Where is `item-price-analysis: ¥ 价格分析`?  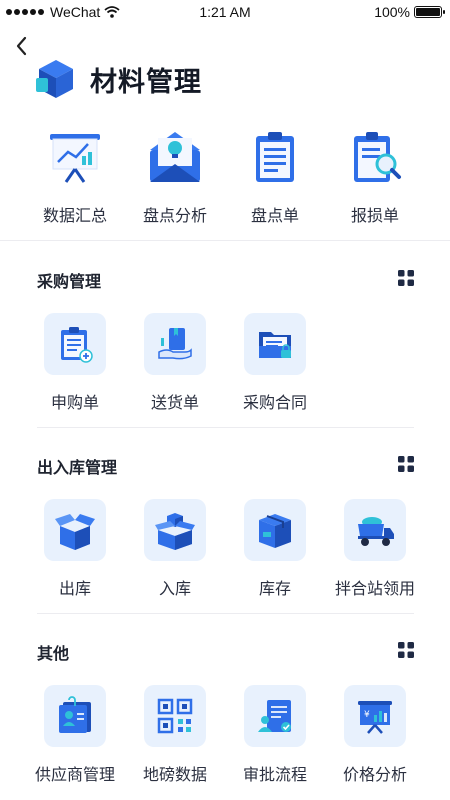
item-price-analysis: ¥ 价格分析 is located at coordinates (375, 735).